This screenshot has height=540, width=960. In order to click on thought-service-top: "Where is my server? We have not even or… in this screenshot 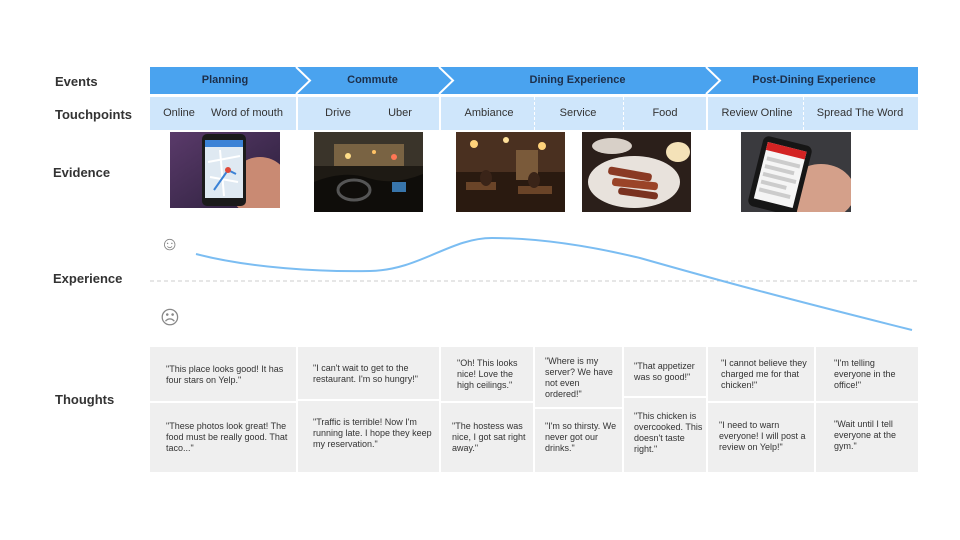, I will do `click(579, 377)`.